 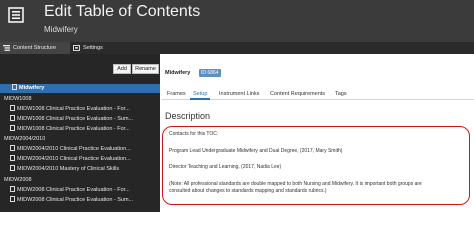 I want to click on tab-frames: Frames, so click(x=176, y=94).